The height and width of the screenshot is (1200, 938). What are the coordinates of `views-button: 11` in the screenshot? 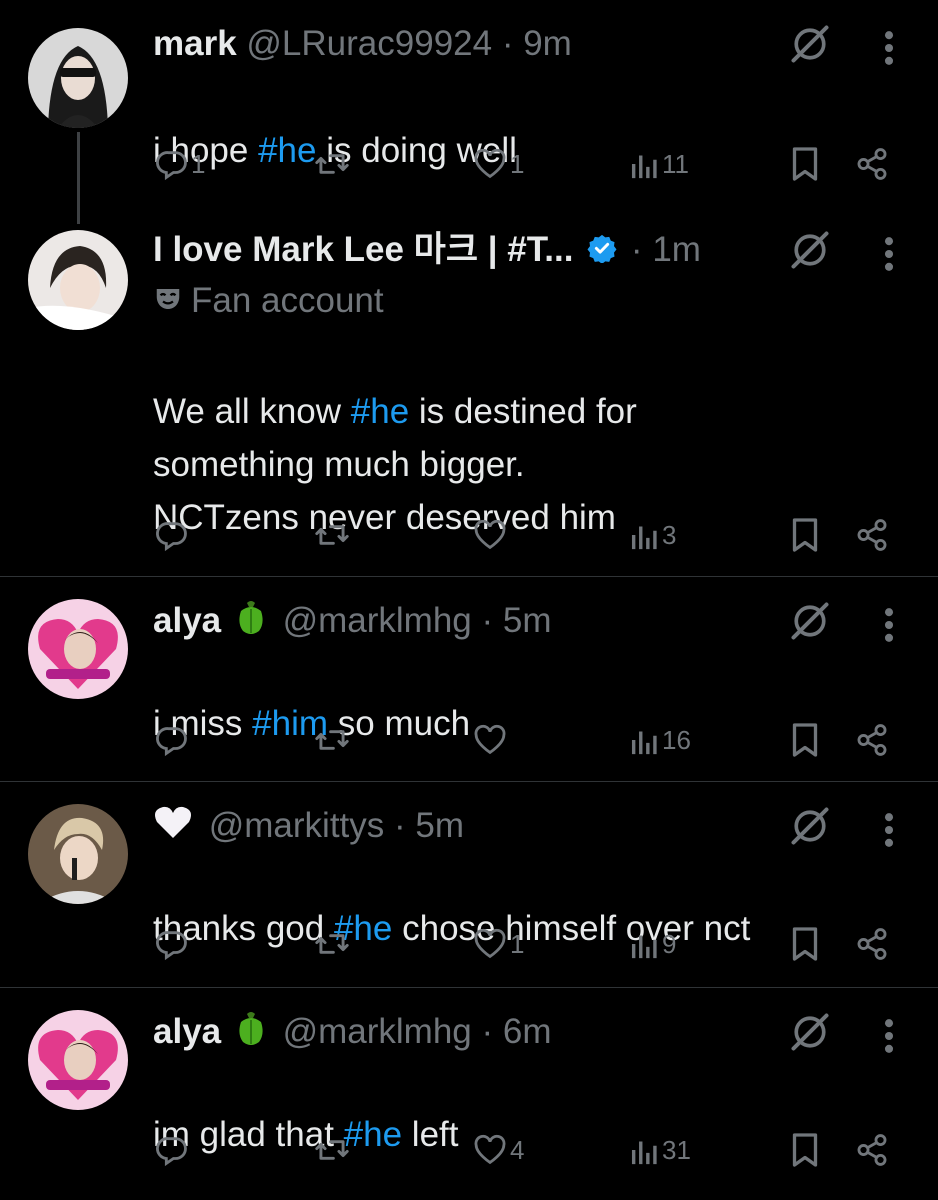 It's located at (659, 164).